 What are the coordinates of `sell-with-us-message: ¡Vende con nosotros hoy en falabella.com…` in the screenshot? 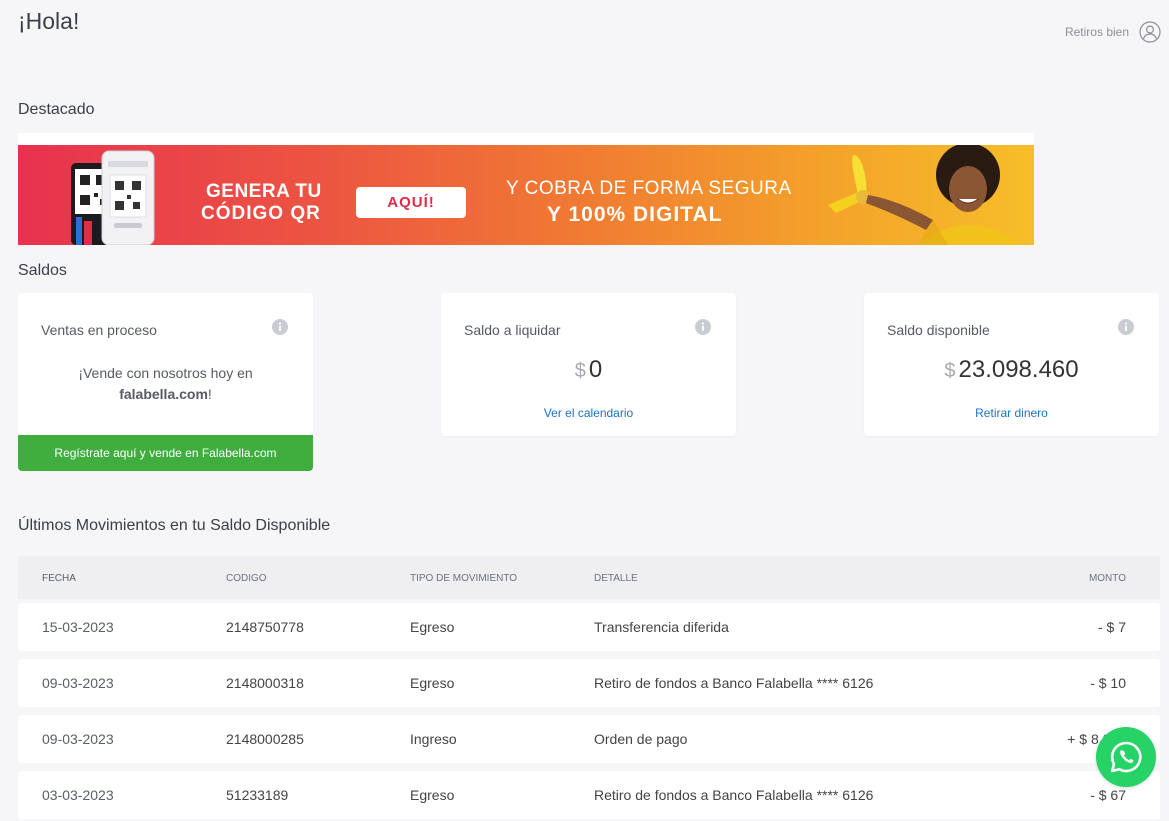 It's located at (165, 384).